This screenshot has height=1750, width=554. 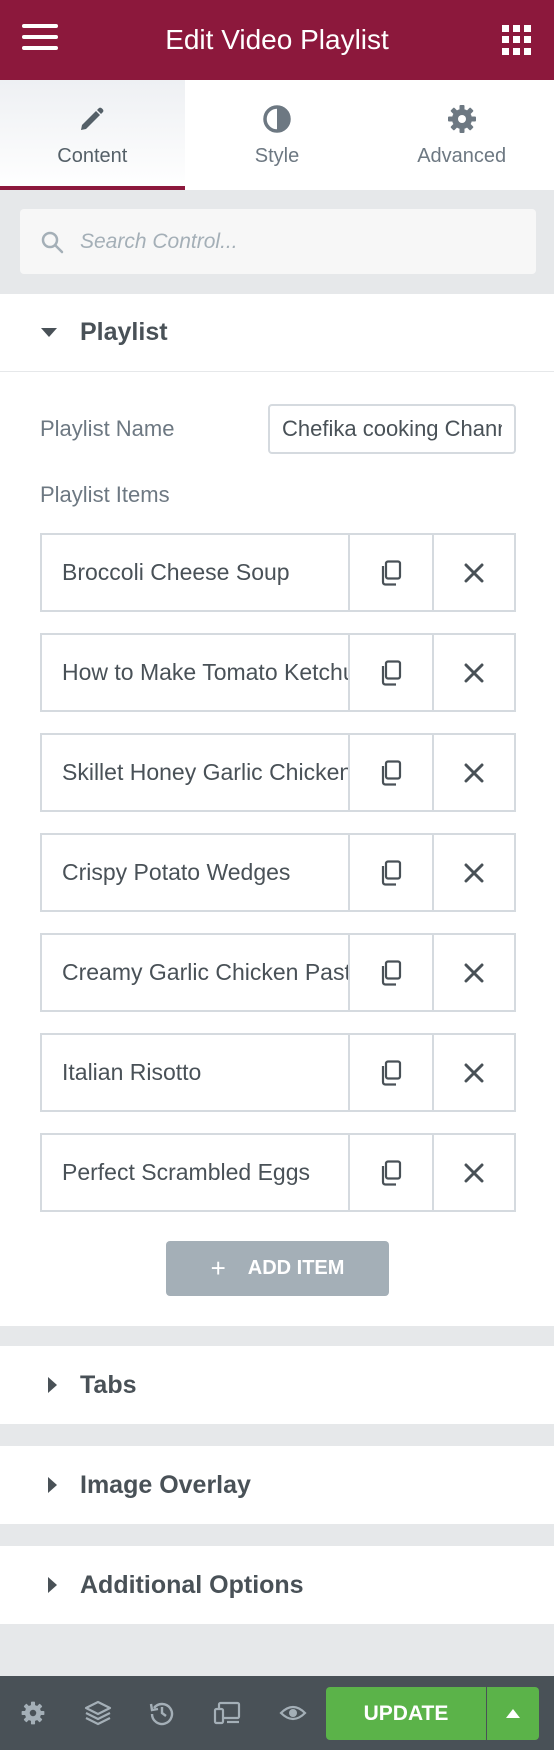 I want to click on preview-eye-icon, so click(x=293, y=1713).